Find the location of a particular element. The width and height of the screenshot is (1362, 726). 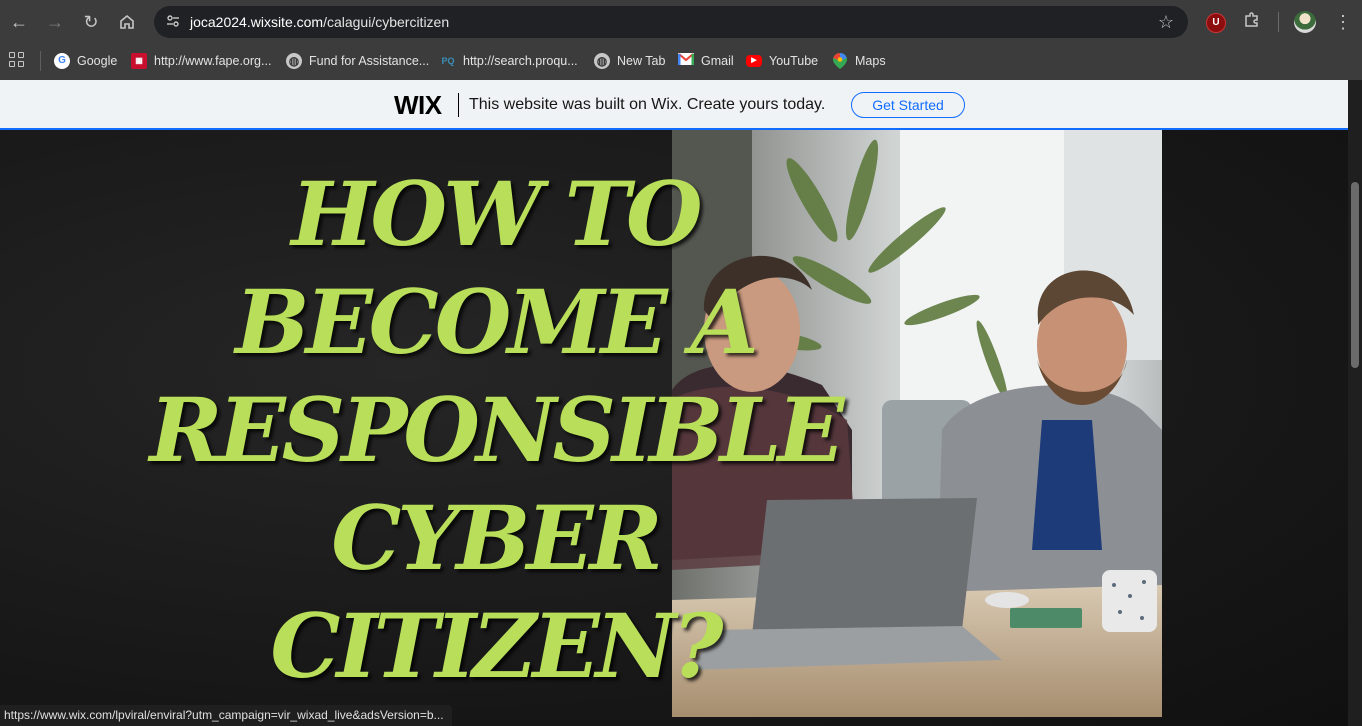

url-host: joca2024.wixsite.com is located at coordinates (257, 22).